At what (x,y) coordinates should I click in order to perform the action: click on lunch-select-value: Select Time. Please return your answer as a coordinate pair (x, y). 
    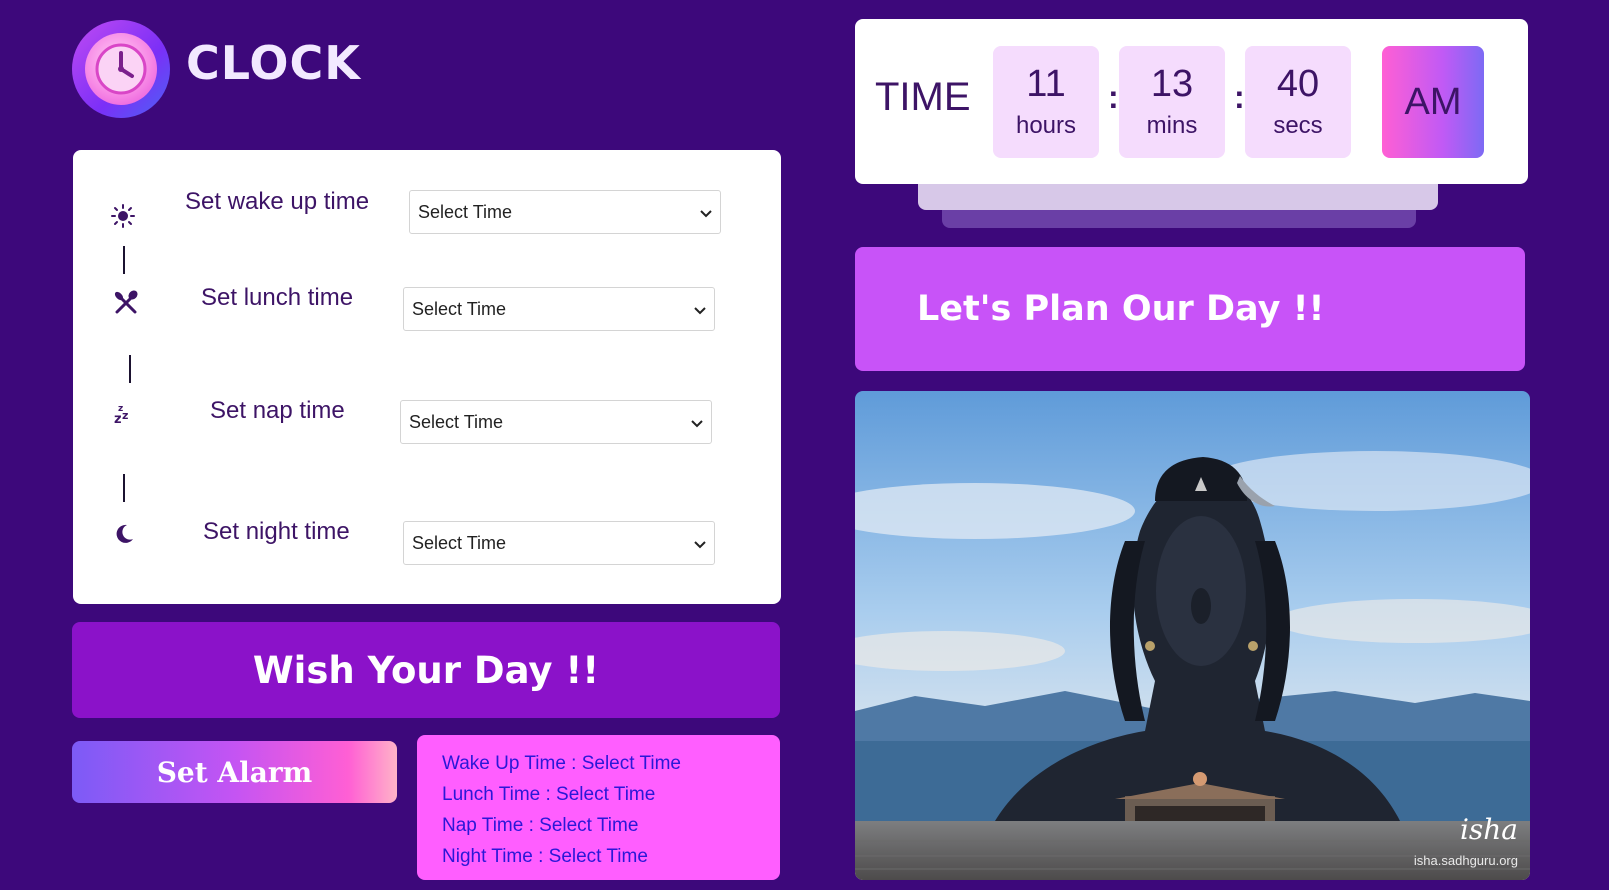
    Looking at the image, I should click on (459, 308).